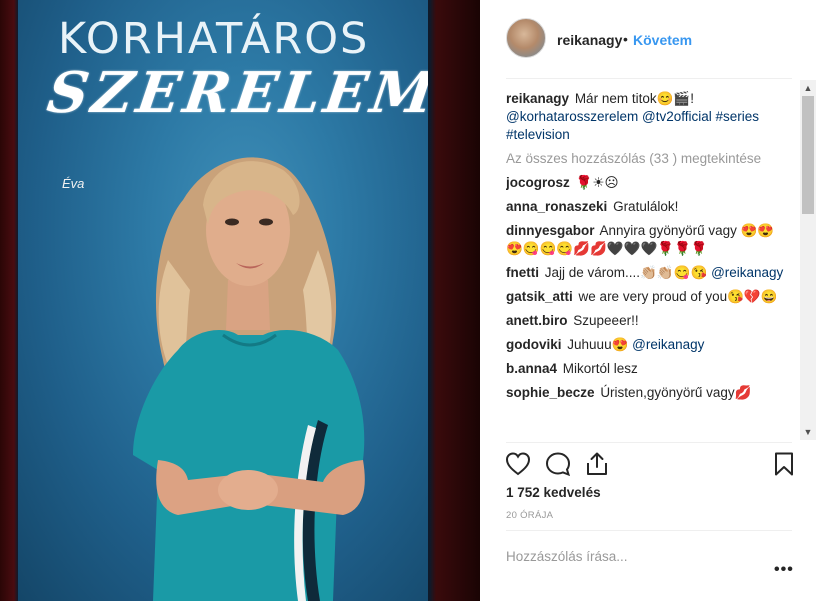  What do you see at coordinates (531, 368) in the screenshot?
I see `comment-username: b.anna4` at bounding box center [531, 368].